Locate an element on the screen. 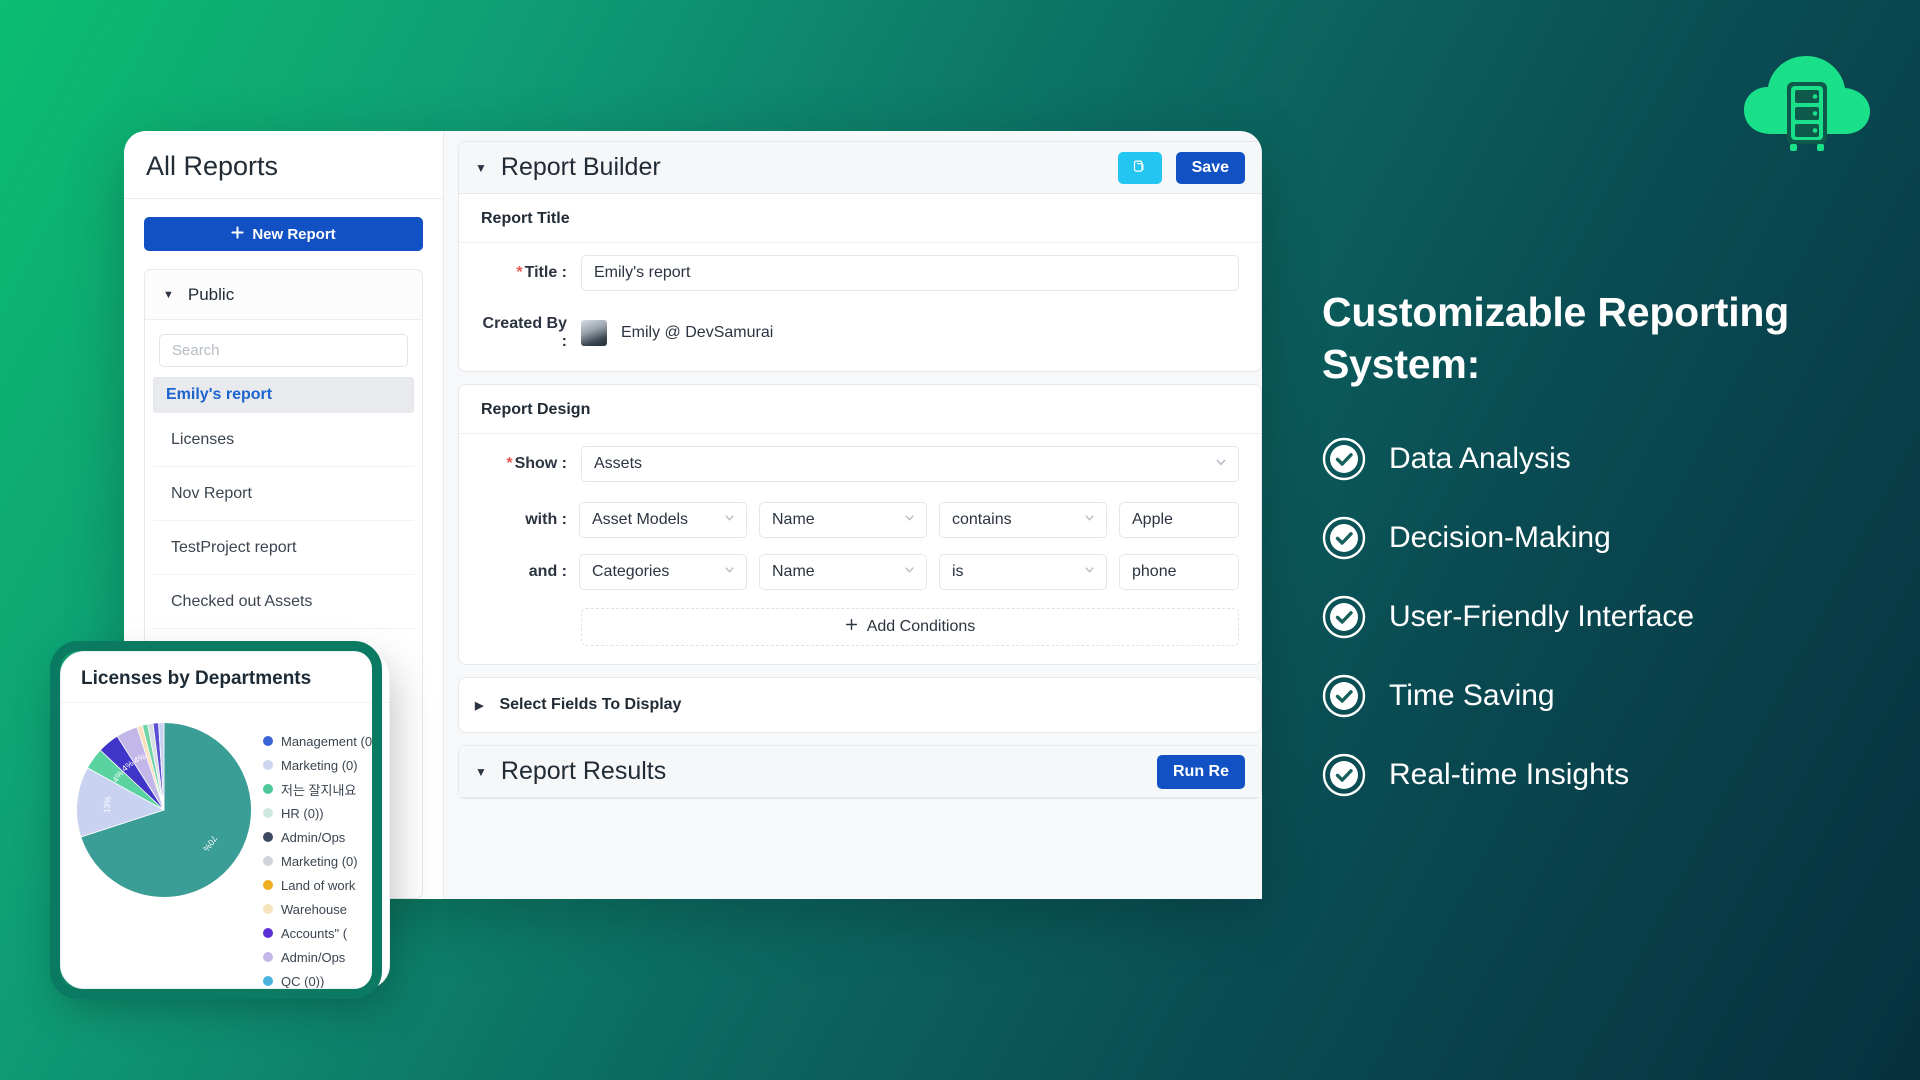 Image resolution: width=1920 pixels, height=1080 pixels. report-results-header: ▼ Report Results Run Re is located at coordinates (860, 772).